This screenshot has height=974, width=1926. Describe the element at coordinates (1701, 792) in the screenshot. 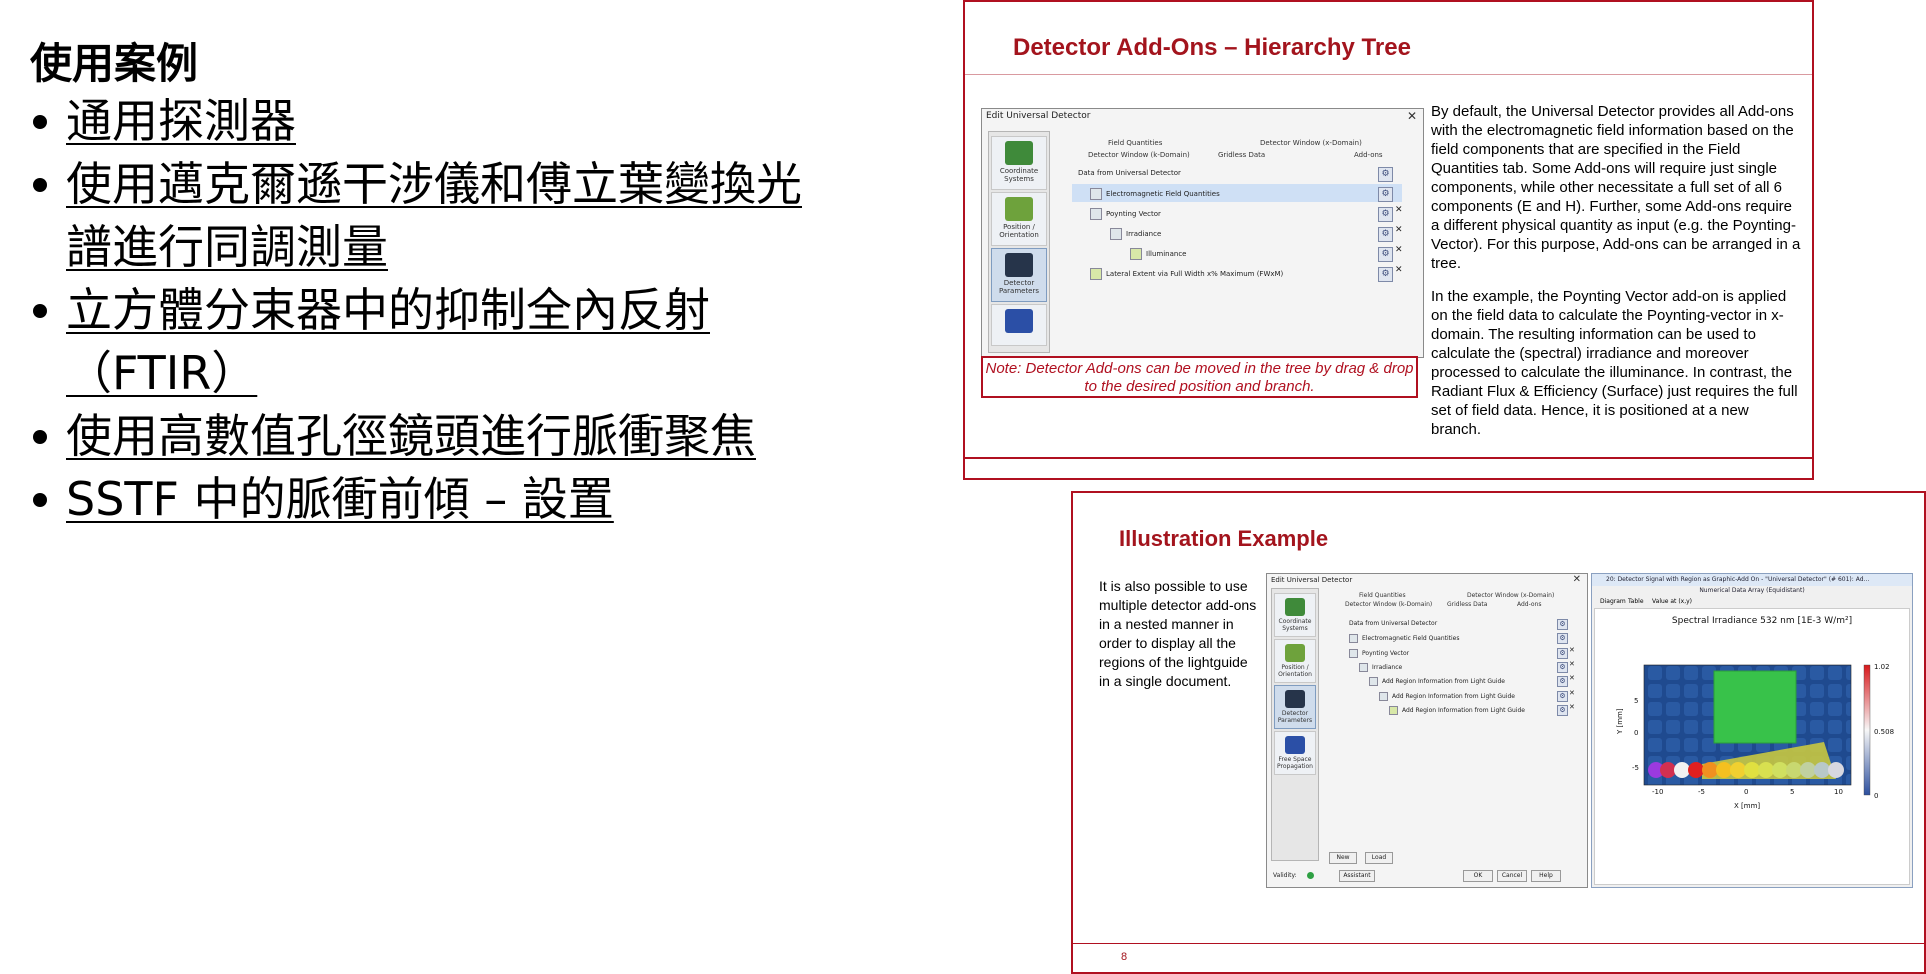

I see `x-tick: -5` at that location.